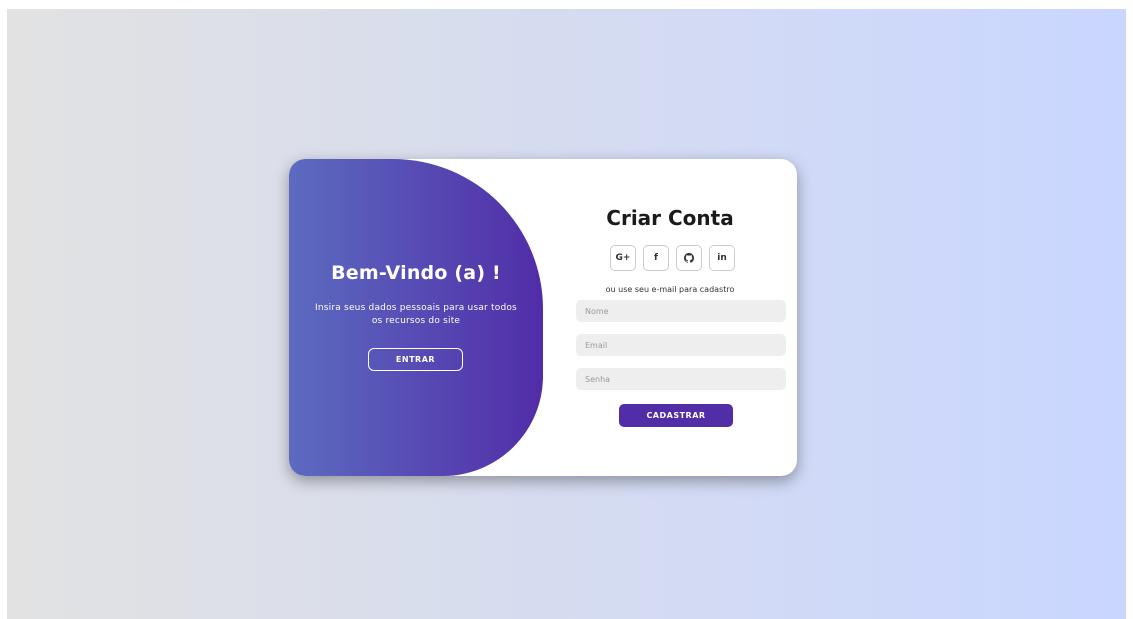 Image resolution: width=1133 pixels, height=619 pixels. What do you see at coordinates (681, 379) in the screenshot?
I see `password-input` at bounding box center [681, 379].